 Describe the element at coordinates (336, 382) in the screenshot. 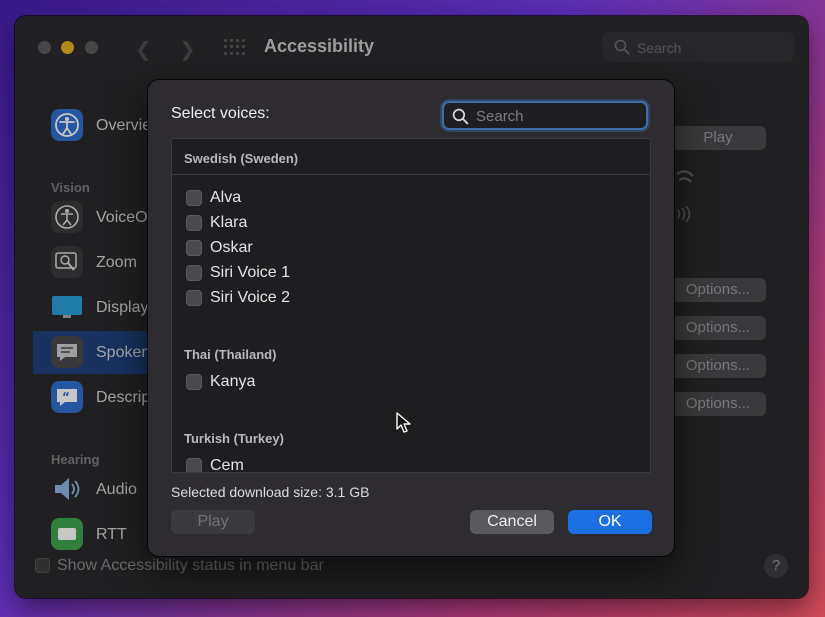

I see `list-item: Kanya` at that location.